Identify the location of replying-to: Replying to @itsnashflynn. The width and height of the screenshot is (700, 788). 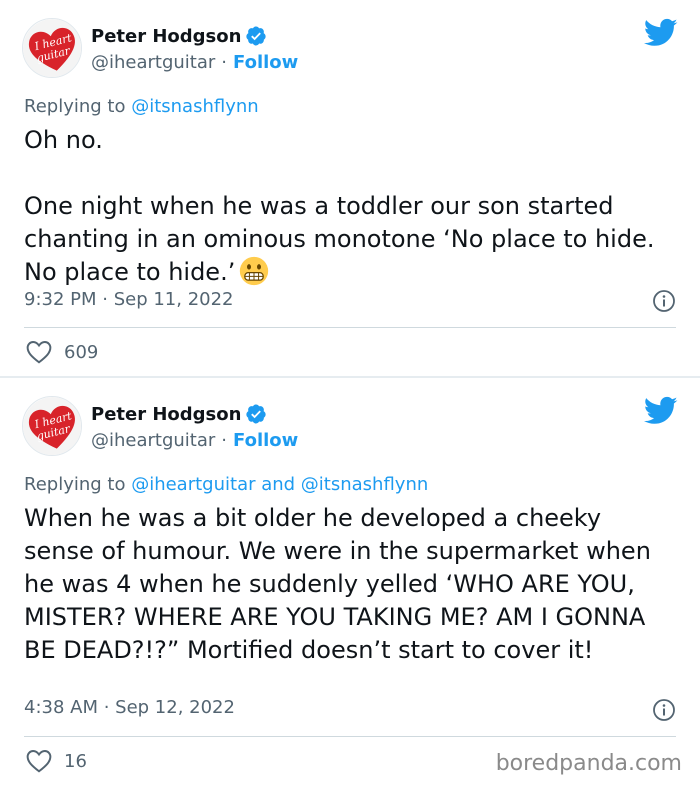
(141, 106).